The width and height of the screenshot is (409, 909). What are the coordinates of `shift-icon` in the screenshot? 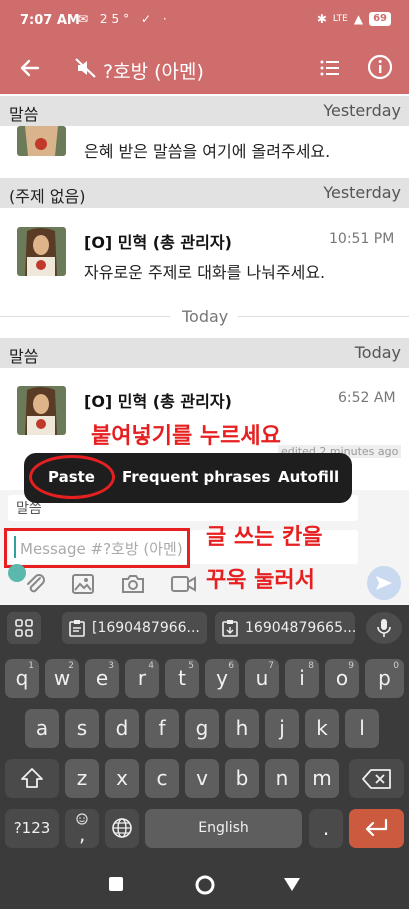 It's located at (32, 778).